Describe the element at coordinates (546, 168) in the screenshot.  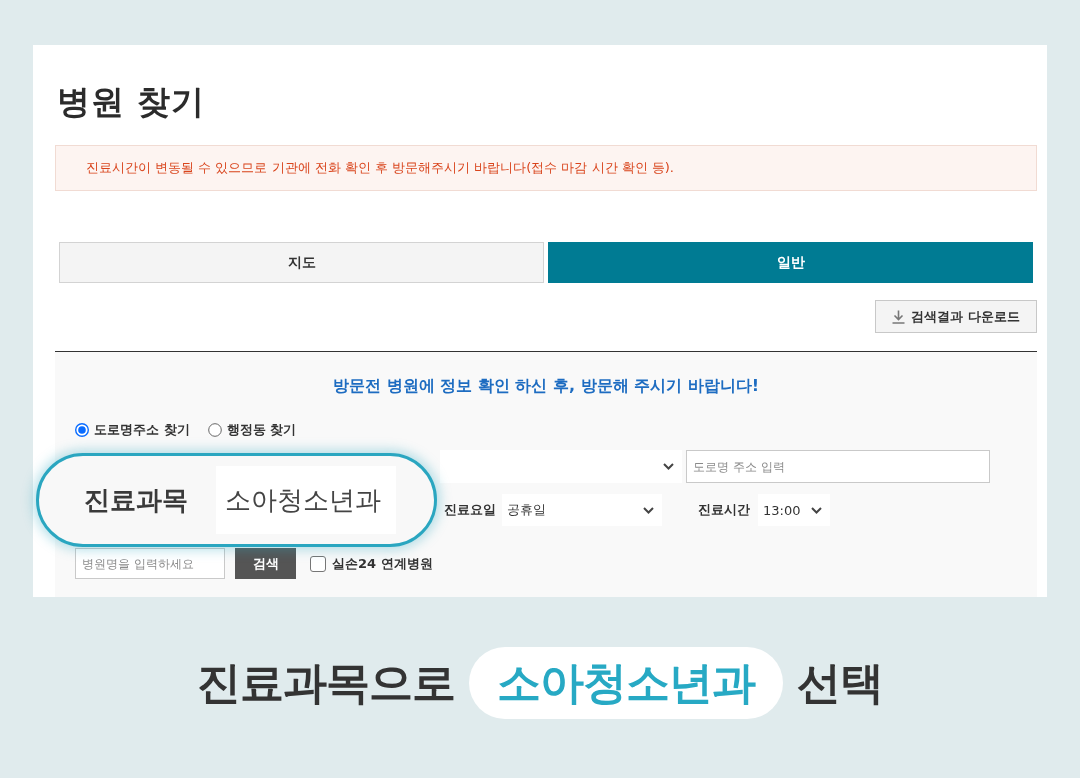
I see `notice-message: 진료시간이 변동될 수 있으므로 기관에 전화 확인 후 방문해주시기 바랍니다(접수 마감 시간 확인 등).` at that location.